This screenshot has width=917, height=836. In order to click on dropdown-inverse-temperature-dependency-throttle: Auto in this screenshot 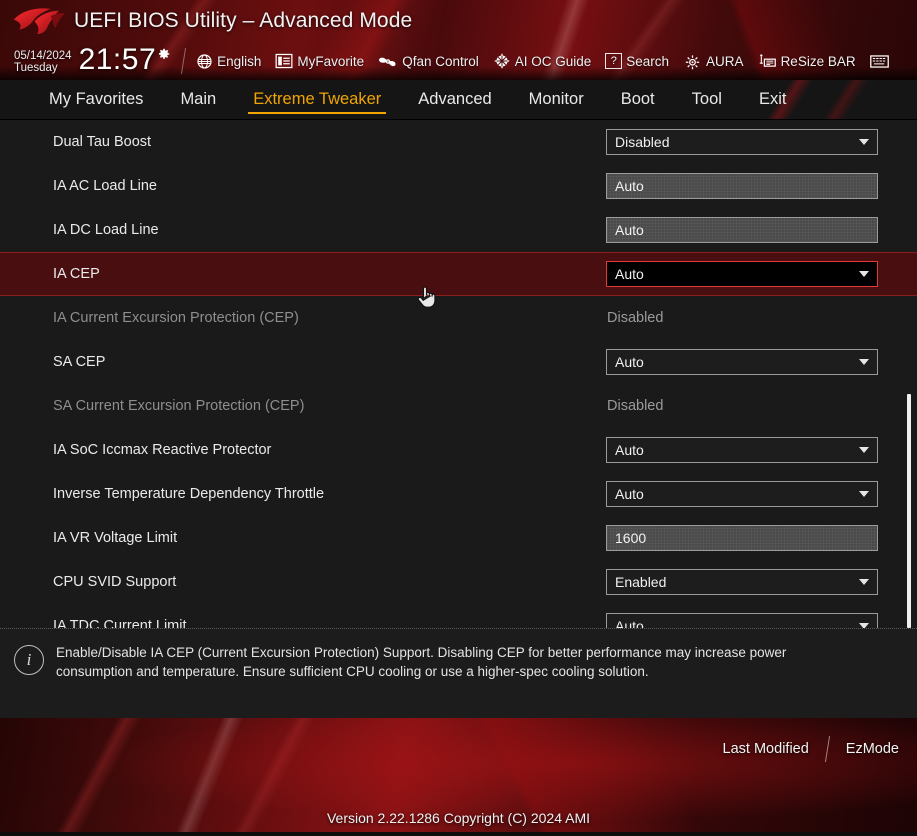, I will do `click(742, 494)`.